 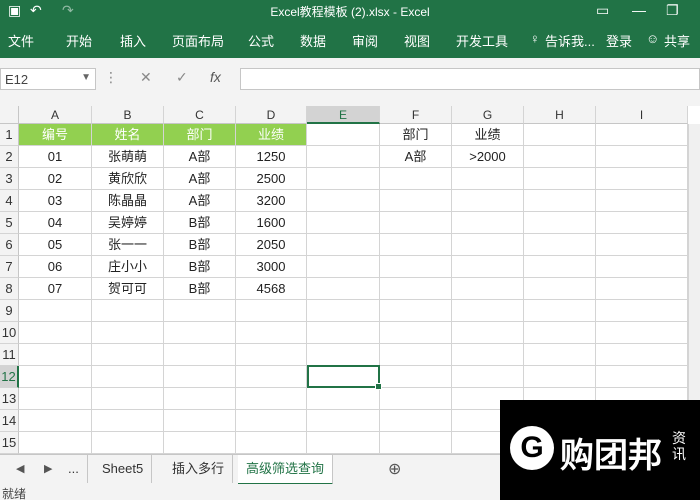 I want to click on row-header-1: 1, so click(x=9, y=135).